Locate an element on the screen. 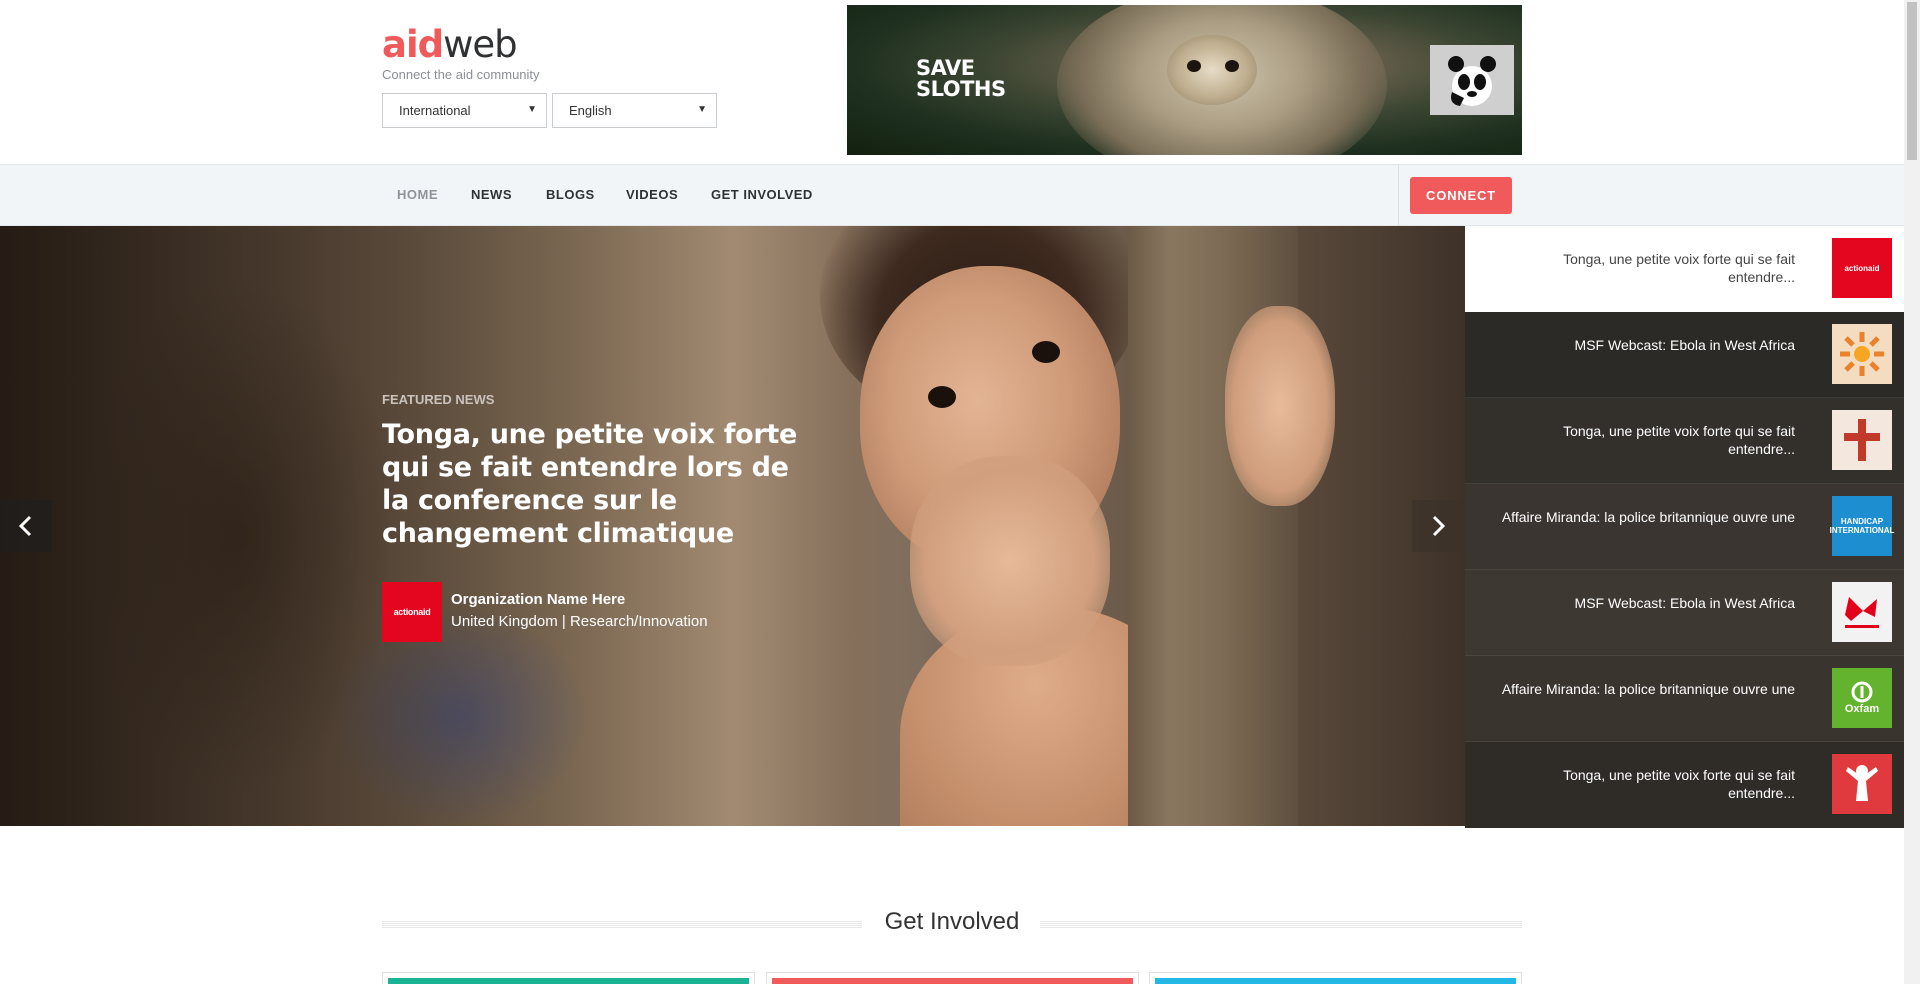 This screenshot has height=984, width=1920. chevron-right-icon is located at coordinates (1439, 526).